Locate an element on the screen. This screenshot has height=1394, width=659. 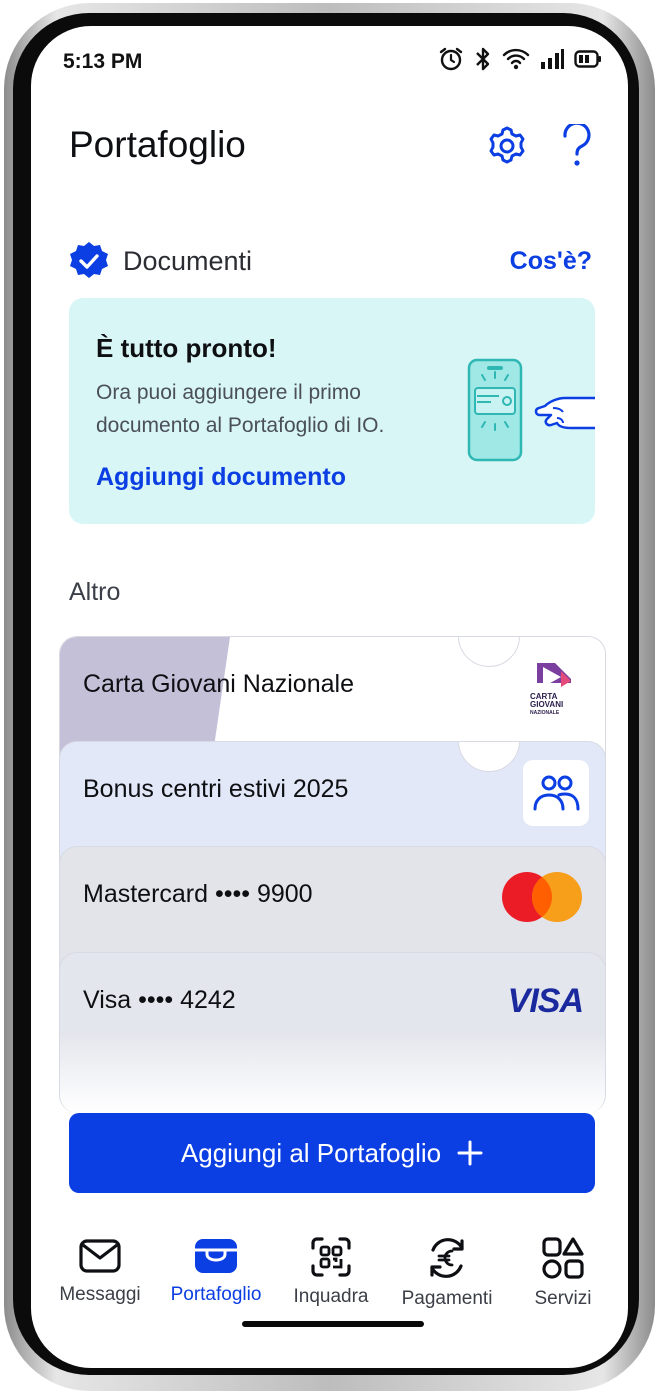
add-to-wallet-button: Aggiungi al Portafoglio is located at coordinates (332, 1153).